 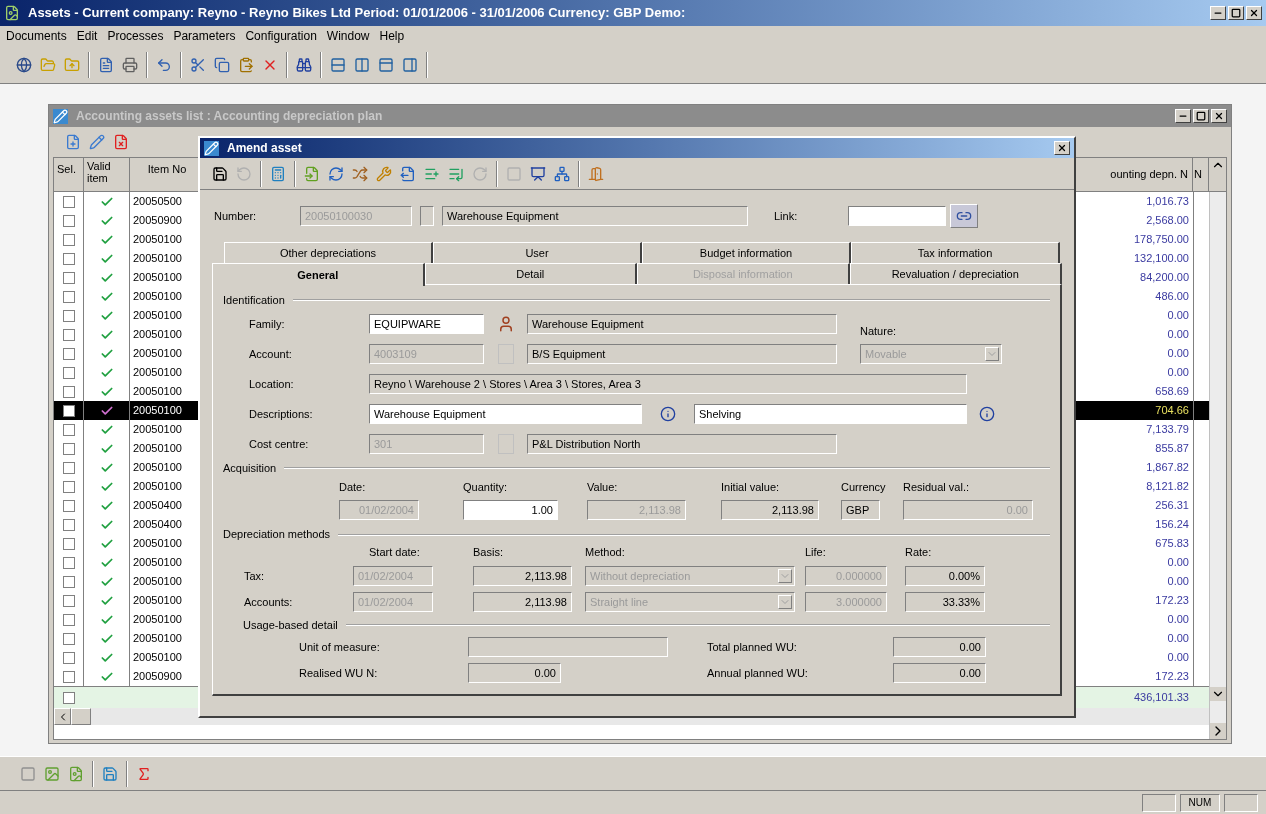 I want to click on menu-item: Window, so click(x=348, y=36).